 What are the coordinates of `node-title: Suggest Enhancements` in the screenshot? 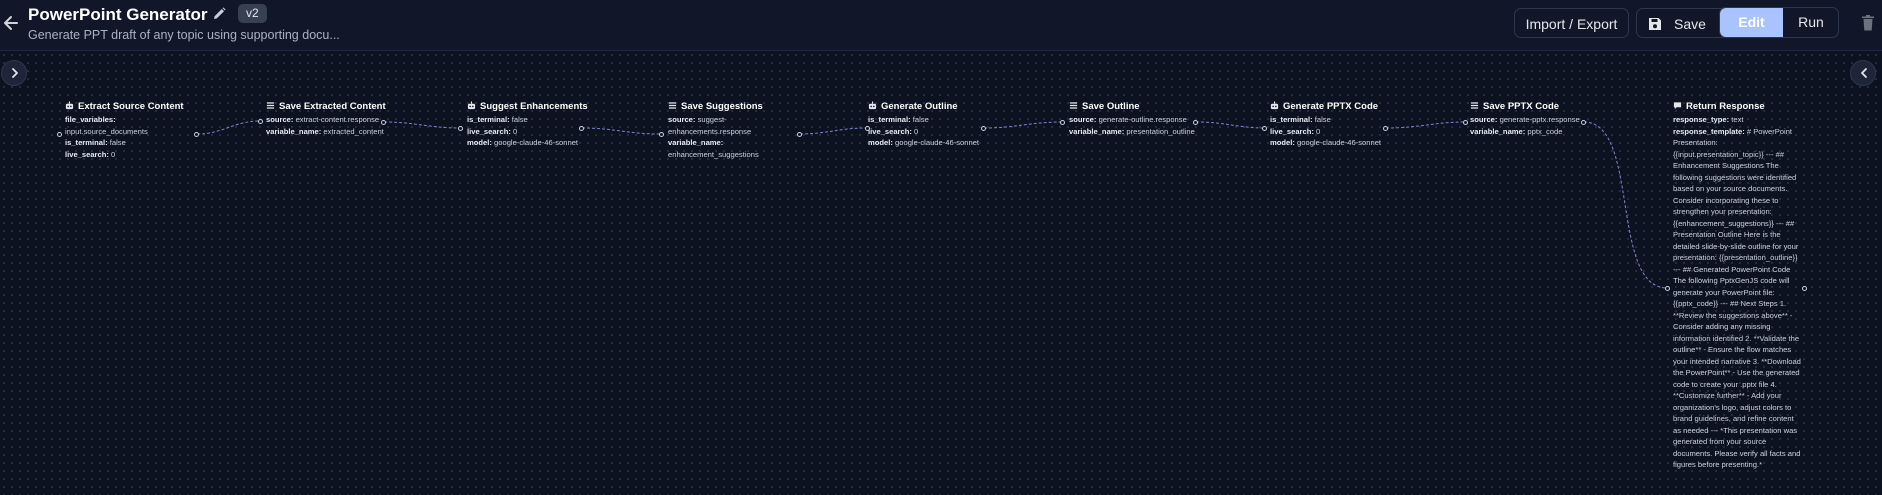 It's located at (527, 107).